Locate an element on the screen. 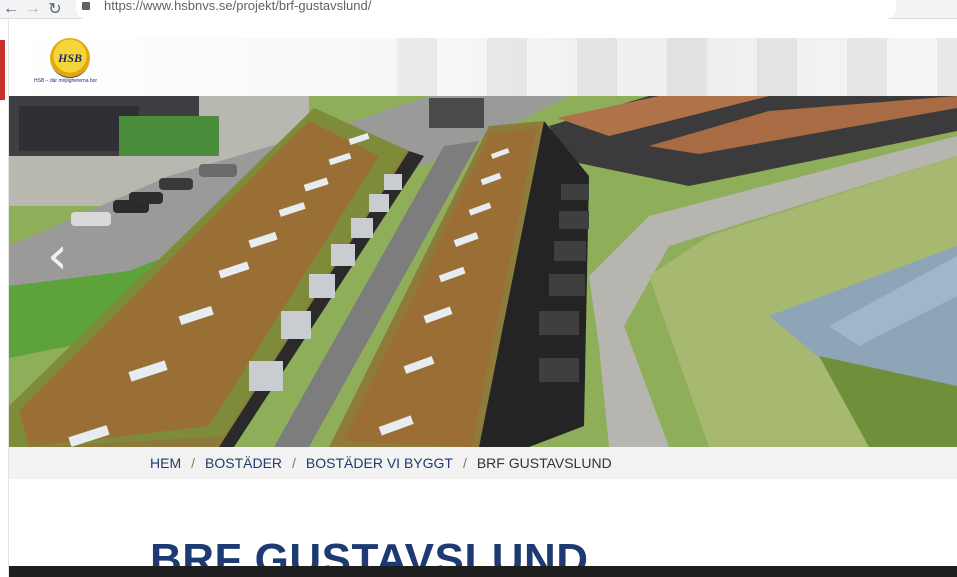 This screenshot has height=577, width=957. reload-icon: ↻ is located at coordinates (55, 9).